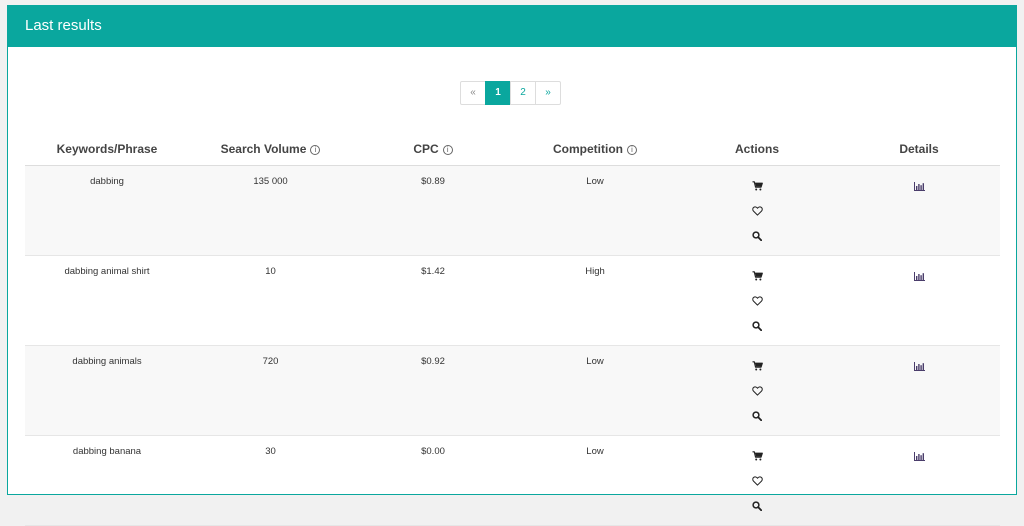 The width and height of the screenshot is (1024, 526). I want to click on header-competition: Competition i, so click(595, 149).